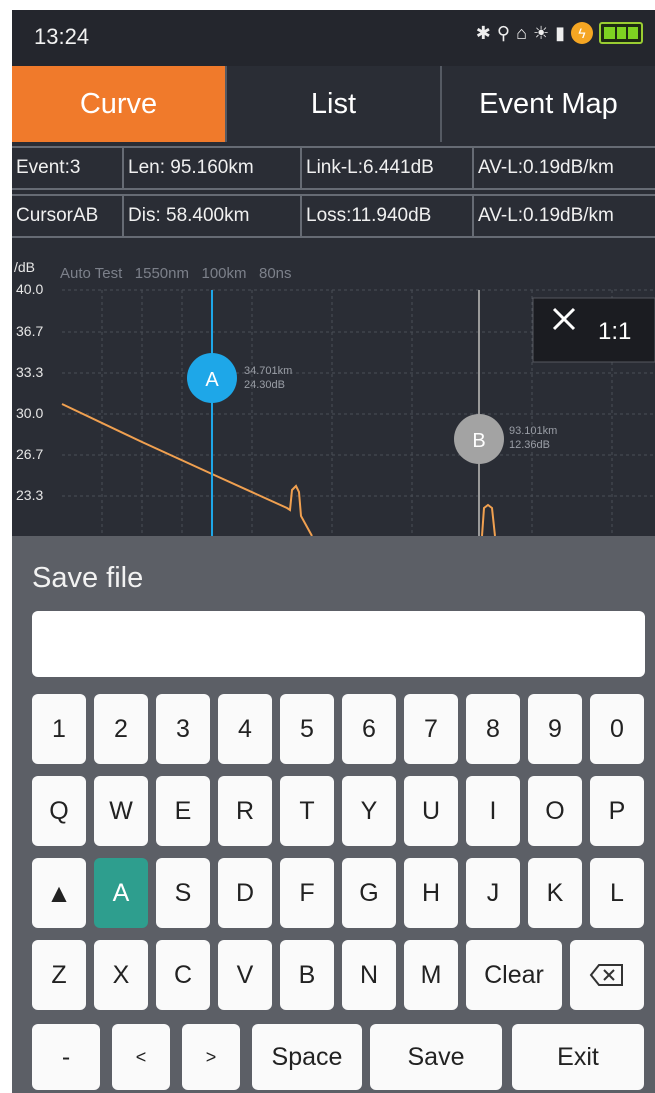 This screenshot has width=655, height=1093. Describe the element at coordinates (614, 331) in the screenshot. I see `zoom-ratio-label: 1:1` at that location.